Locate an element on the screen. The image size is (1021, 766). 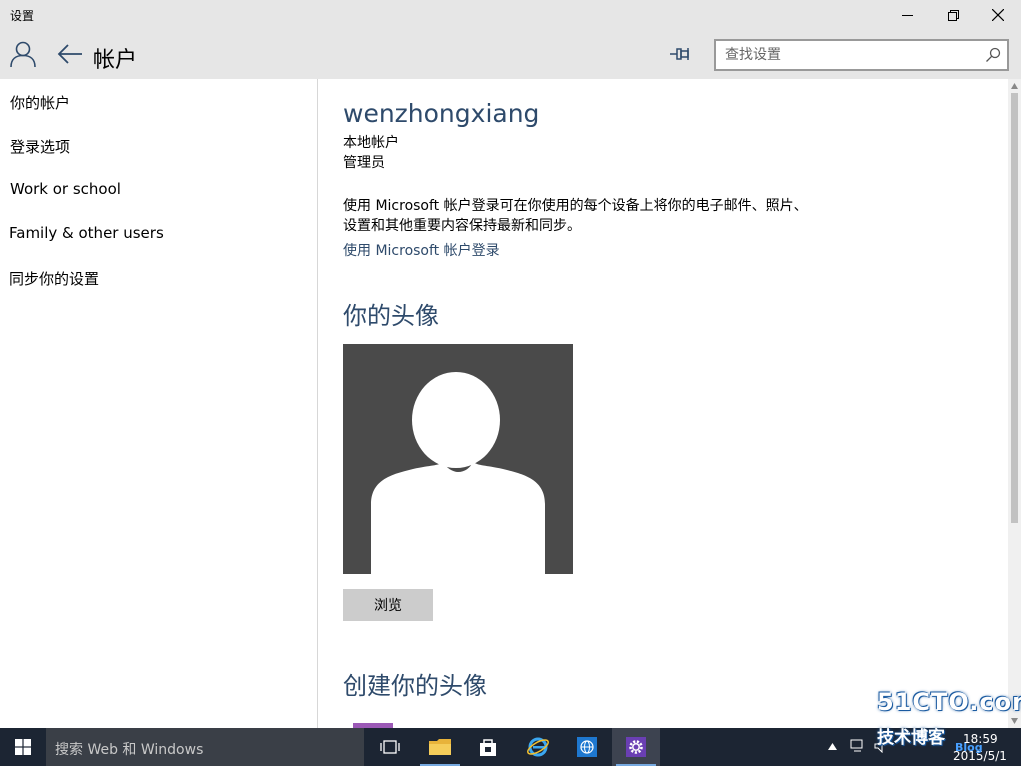
taskbar-internet-explorer is located at coordinates (538, 747).